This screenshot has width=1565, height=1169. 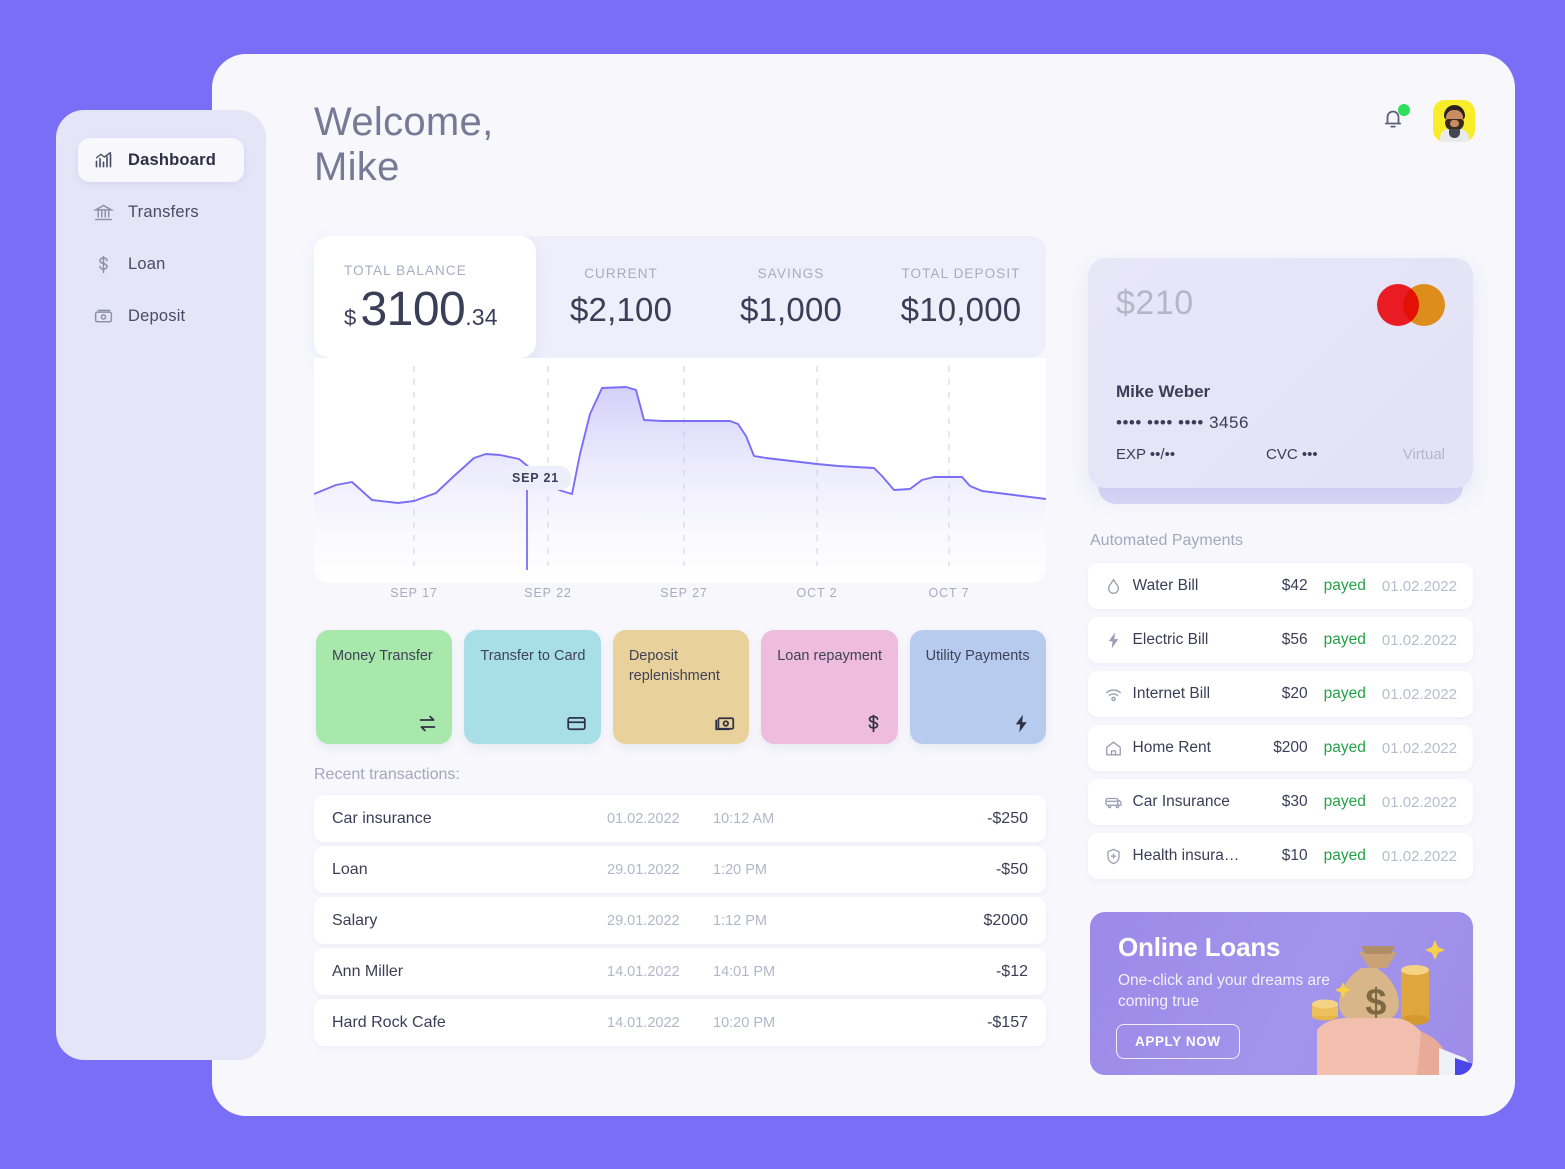 I want to click on payment-amount: $56, so click(x=1294, y=639).